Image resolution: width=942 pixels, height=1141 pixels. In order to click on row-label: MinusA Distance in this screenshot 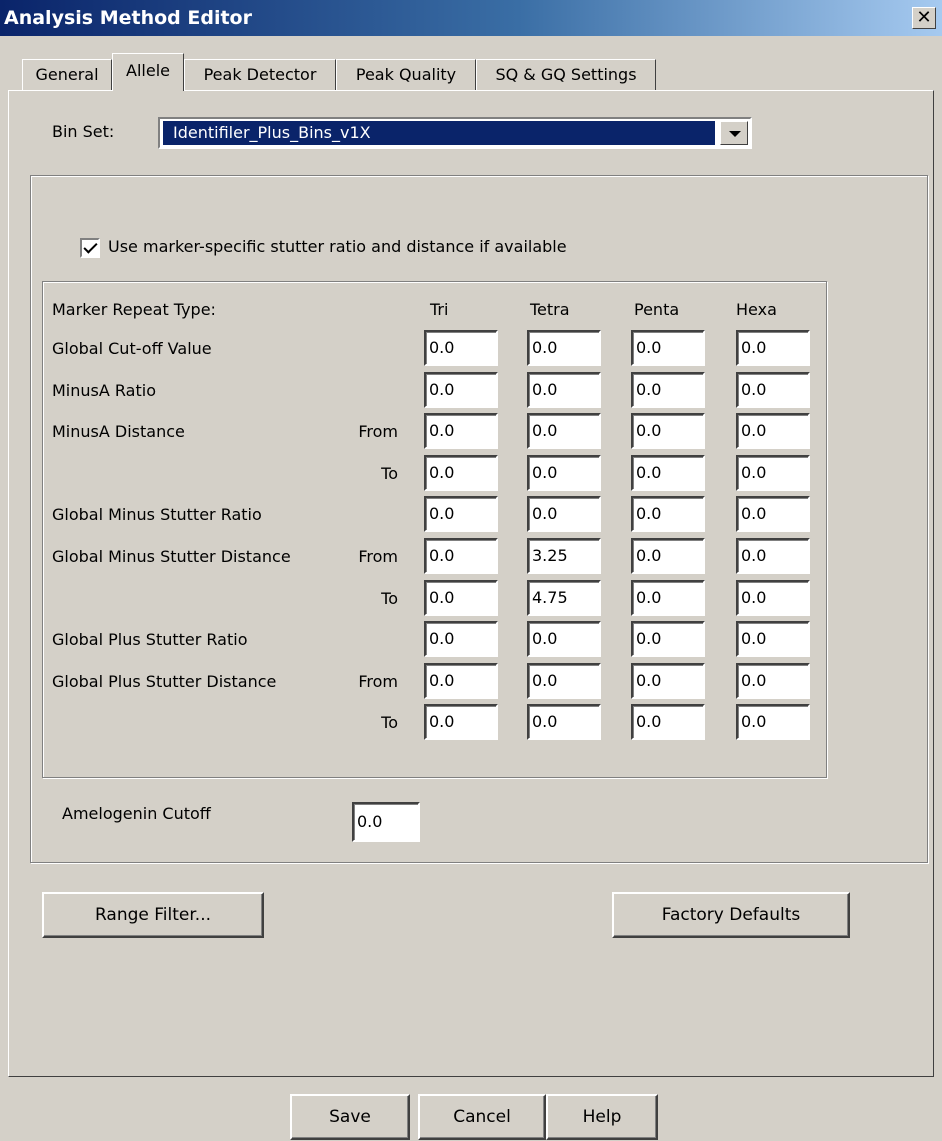, I will do `click(118, 431)`.